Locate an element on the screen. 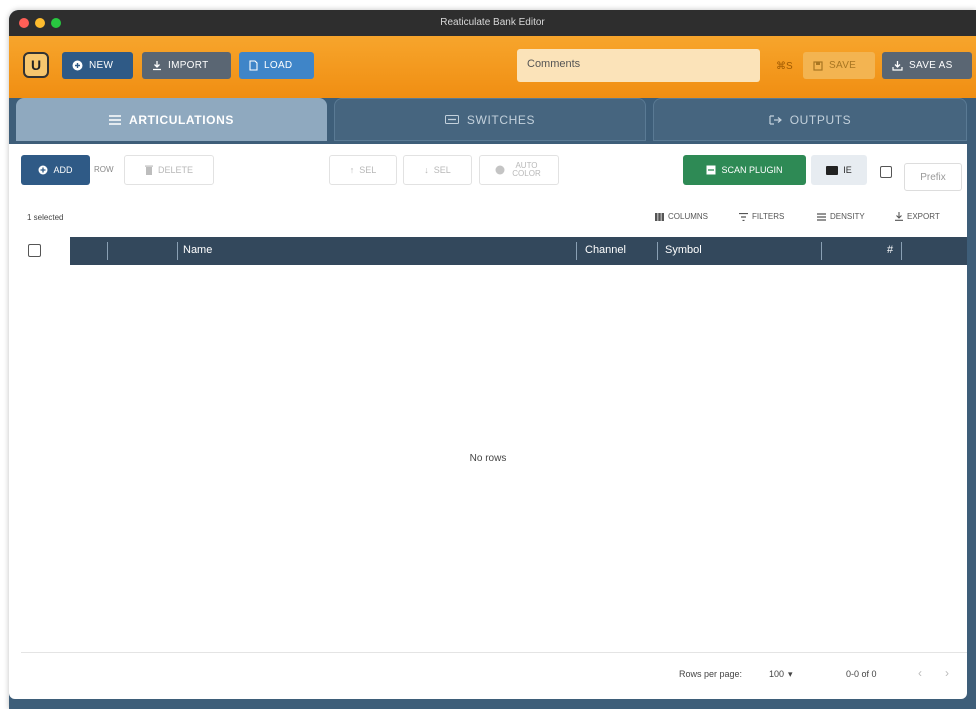 The image size is (976, 709). selected-count: 1 selected is located at coordinates (45, 217).